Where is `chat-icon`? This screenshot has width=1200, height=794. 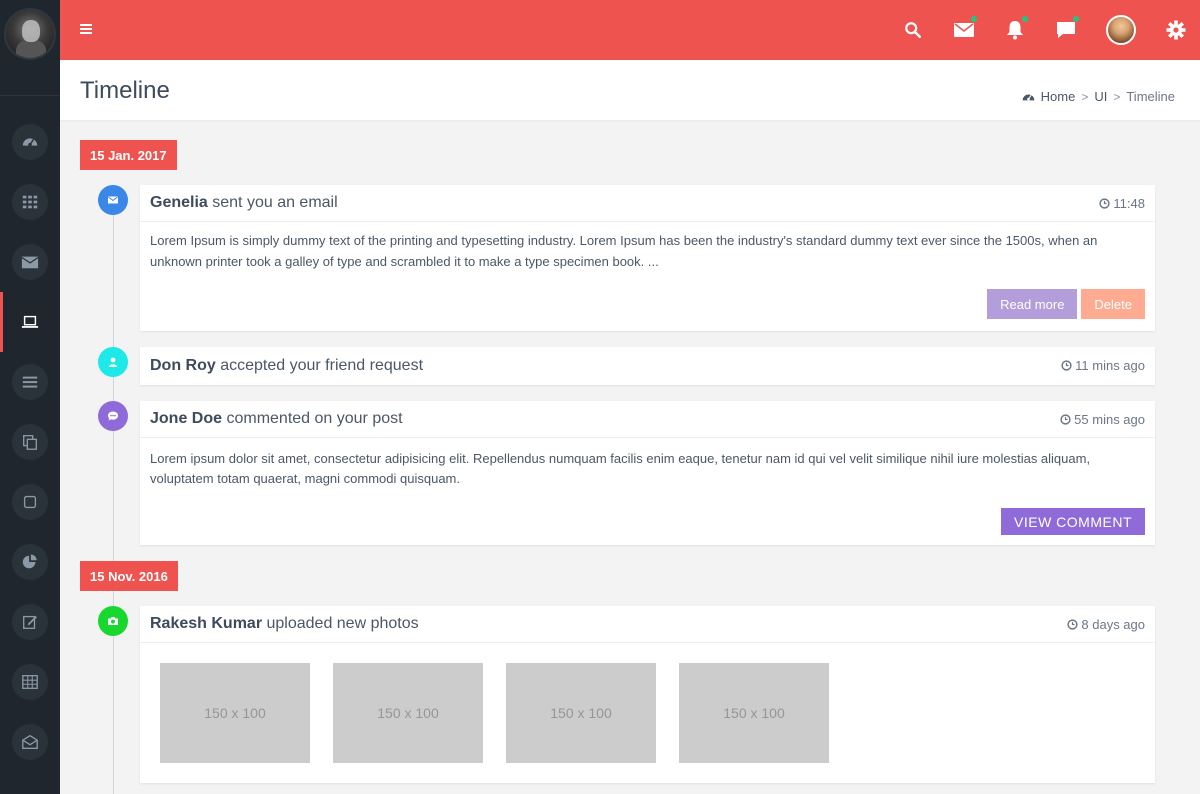
chat-icon is located at coordinates (1066, 30).